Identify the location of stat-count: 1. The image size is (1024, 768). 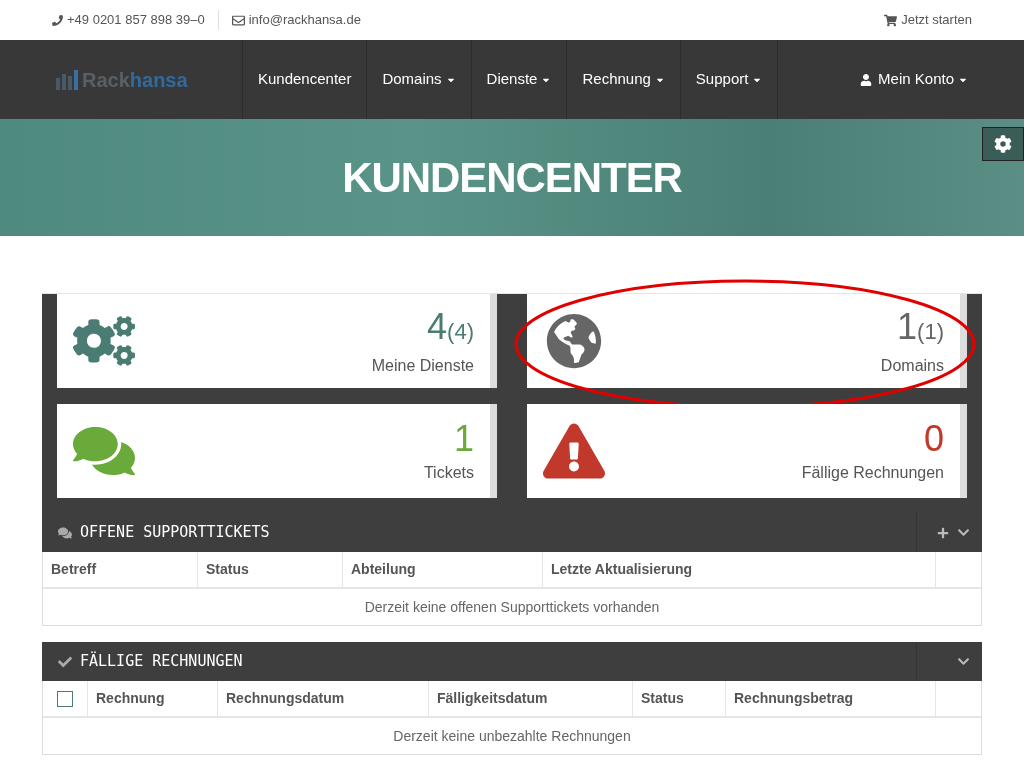
(463, 439).